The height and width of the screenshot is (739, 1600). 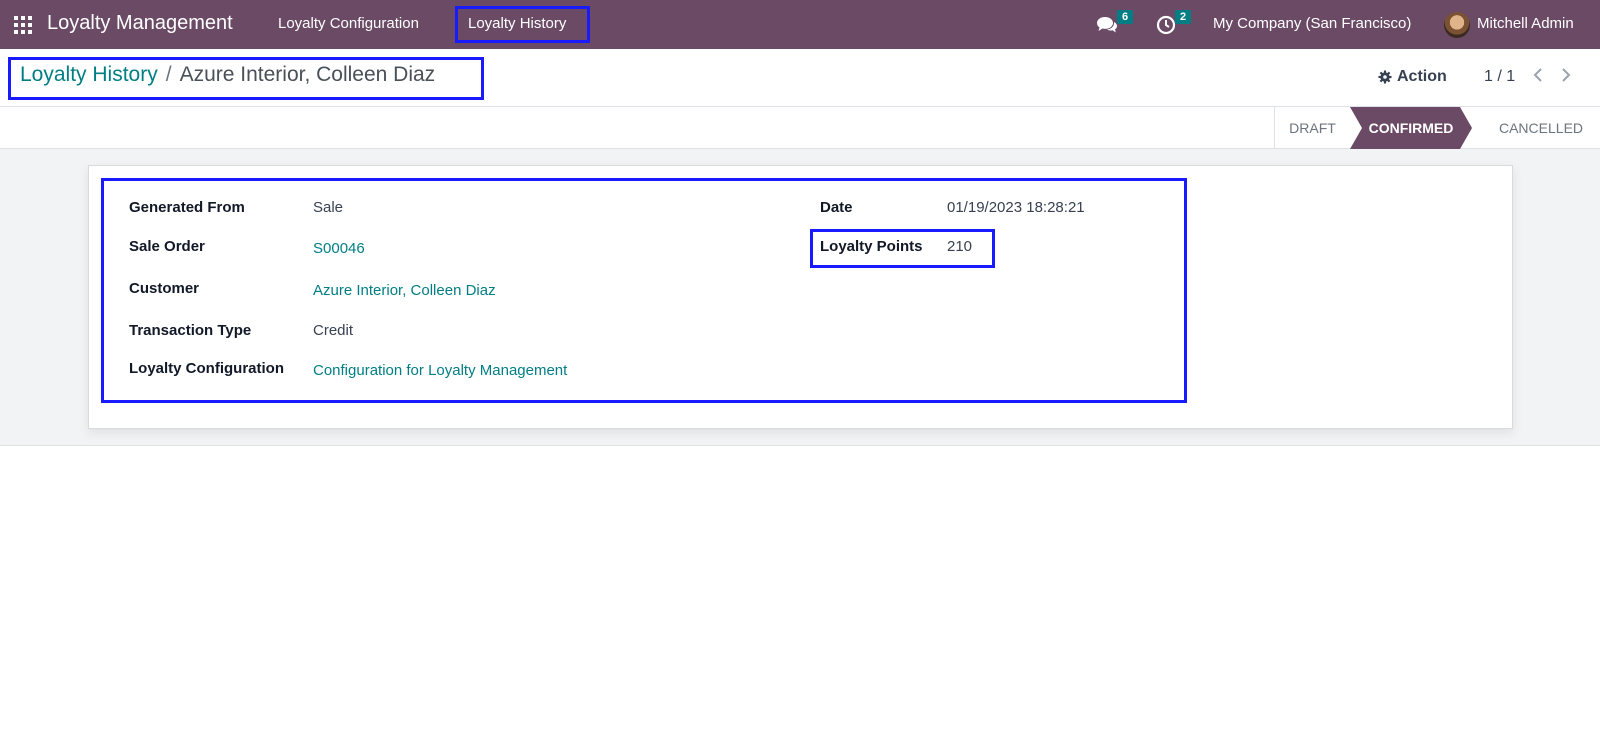 What do you see at coordinates (23, 25) in the screenshot?
I see `apps-menu-icon` at bounding box center [23, 25].